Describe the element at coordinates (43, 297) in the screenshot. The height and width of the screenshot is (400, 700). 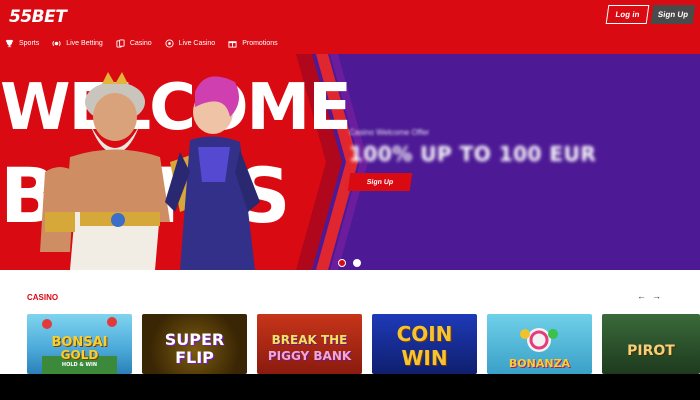
I see `section-title-casino: CASINO` at that location.